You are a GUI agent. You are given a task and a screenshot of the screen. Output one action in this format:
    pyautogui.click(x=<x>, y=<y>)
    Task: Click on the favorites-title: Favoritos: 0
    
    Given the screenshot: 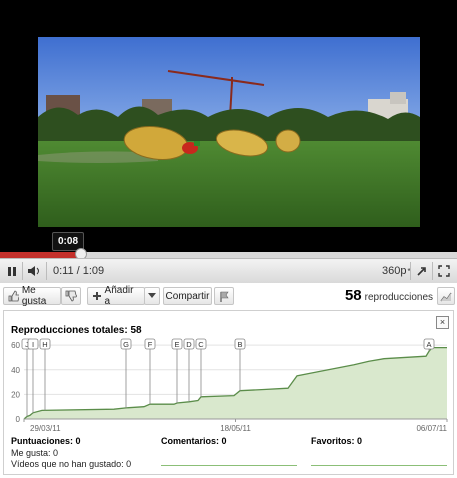 What is the action you would take?
    pyautogui.click(x=337, y=441)
    